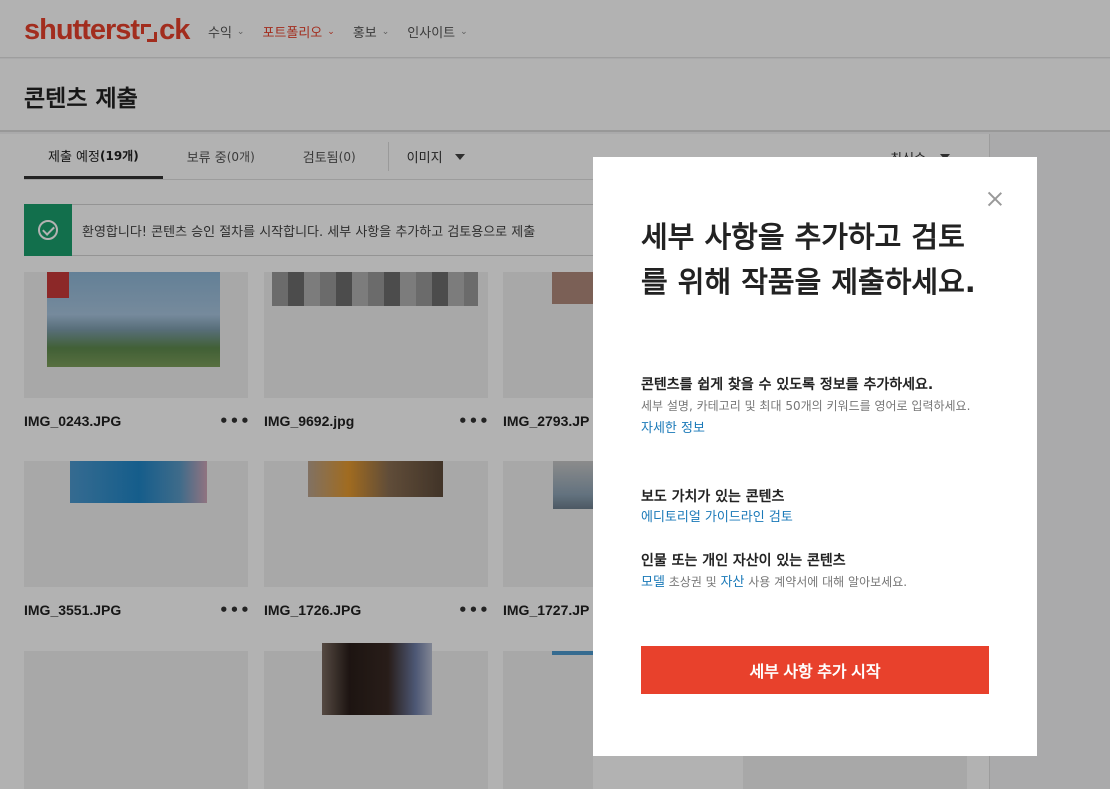 The image size is (1110, 789). I want to click on editorial-guidelines-link: 에디토리얼 가이드라인 검토, so click(717, 517).